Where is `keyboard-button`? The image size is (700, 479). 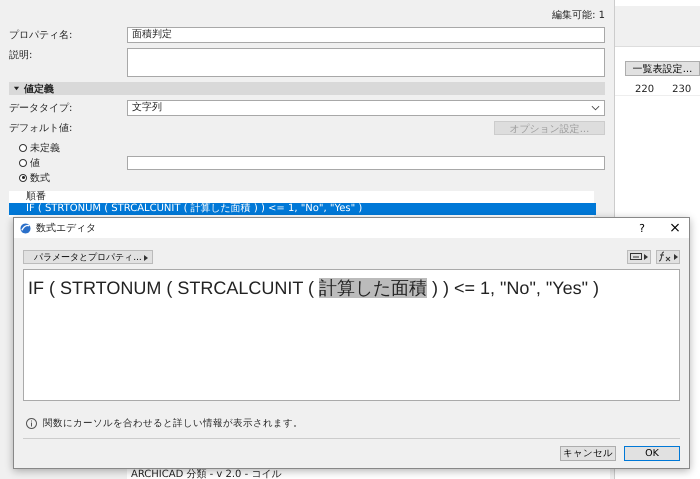 keyboard-button is located at coordinates (639, 257).